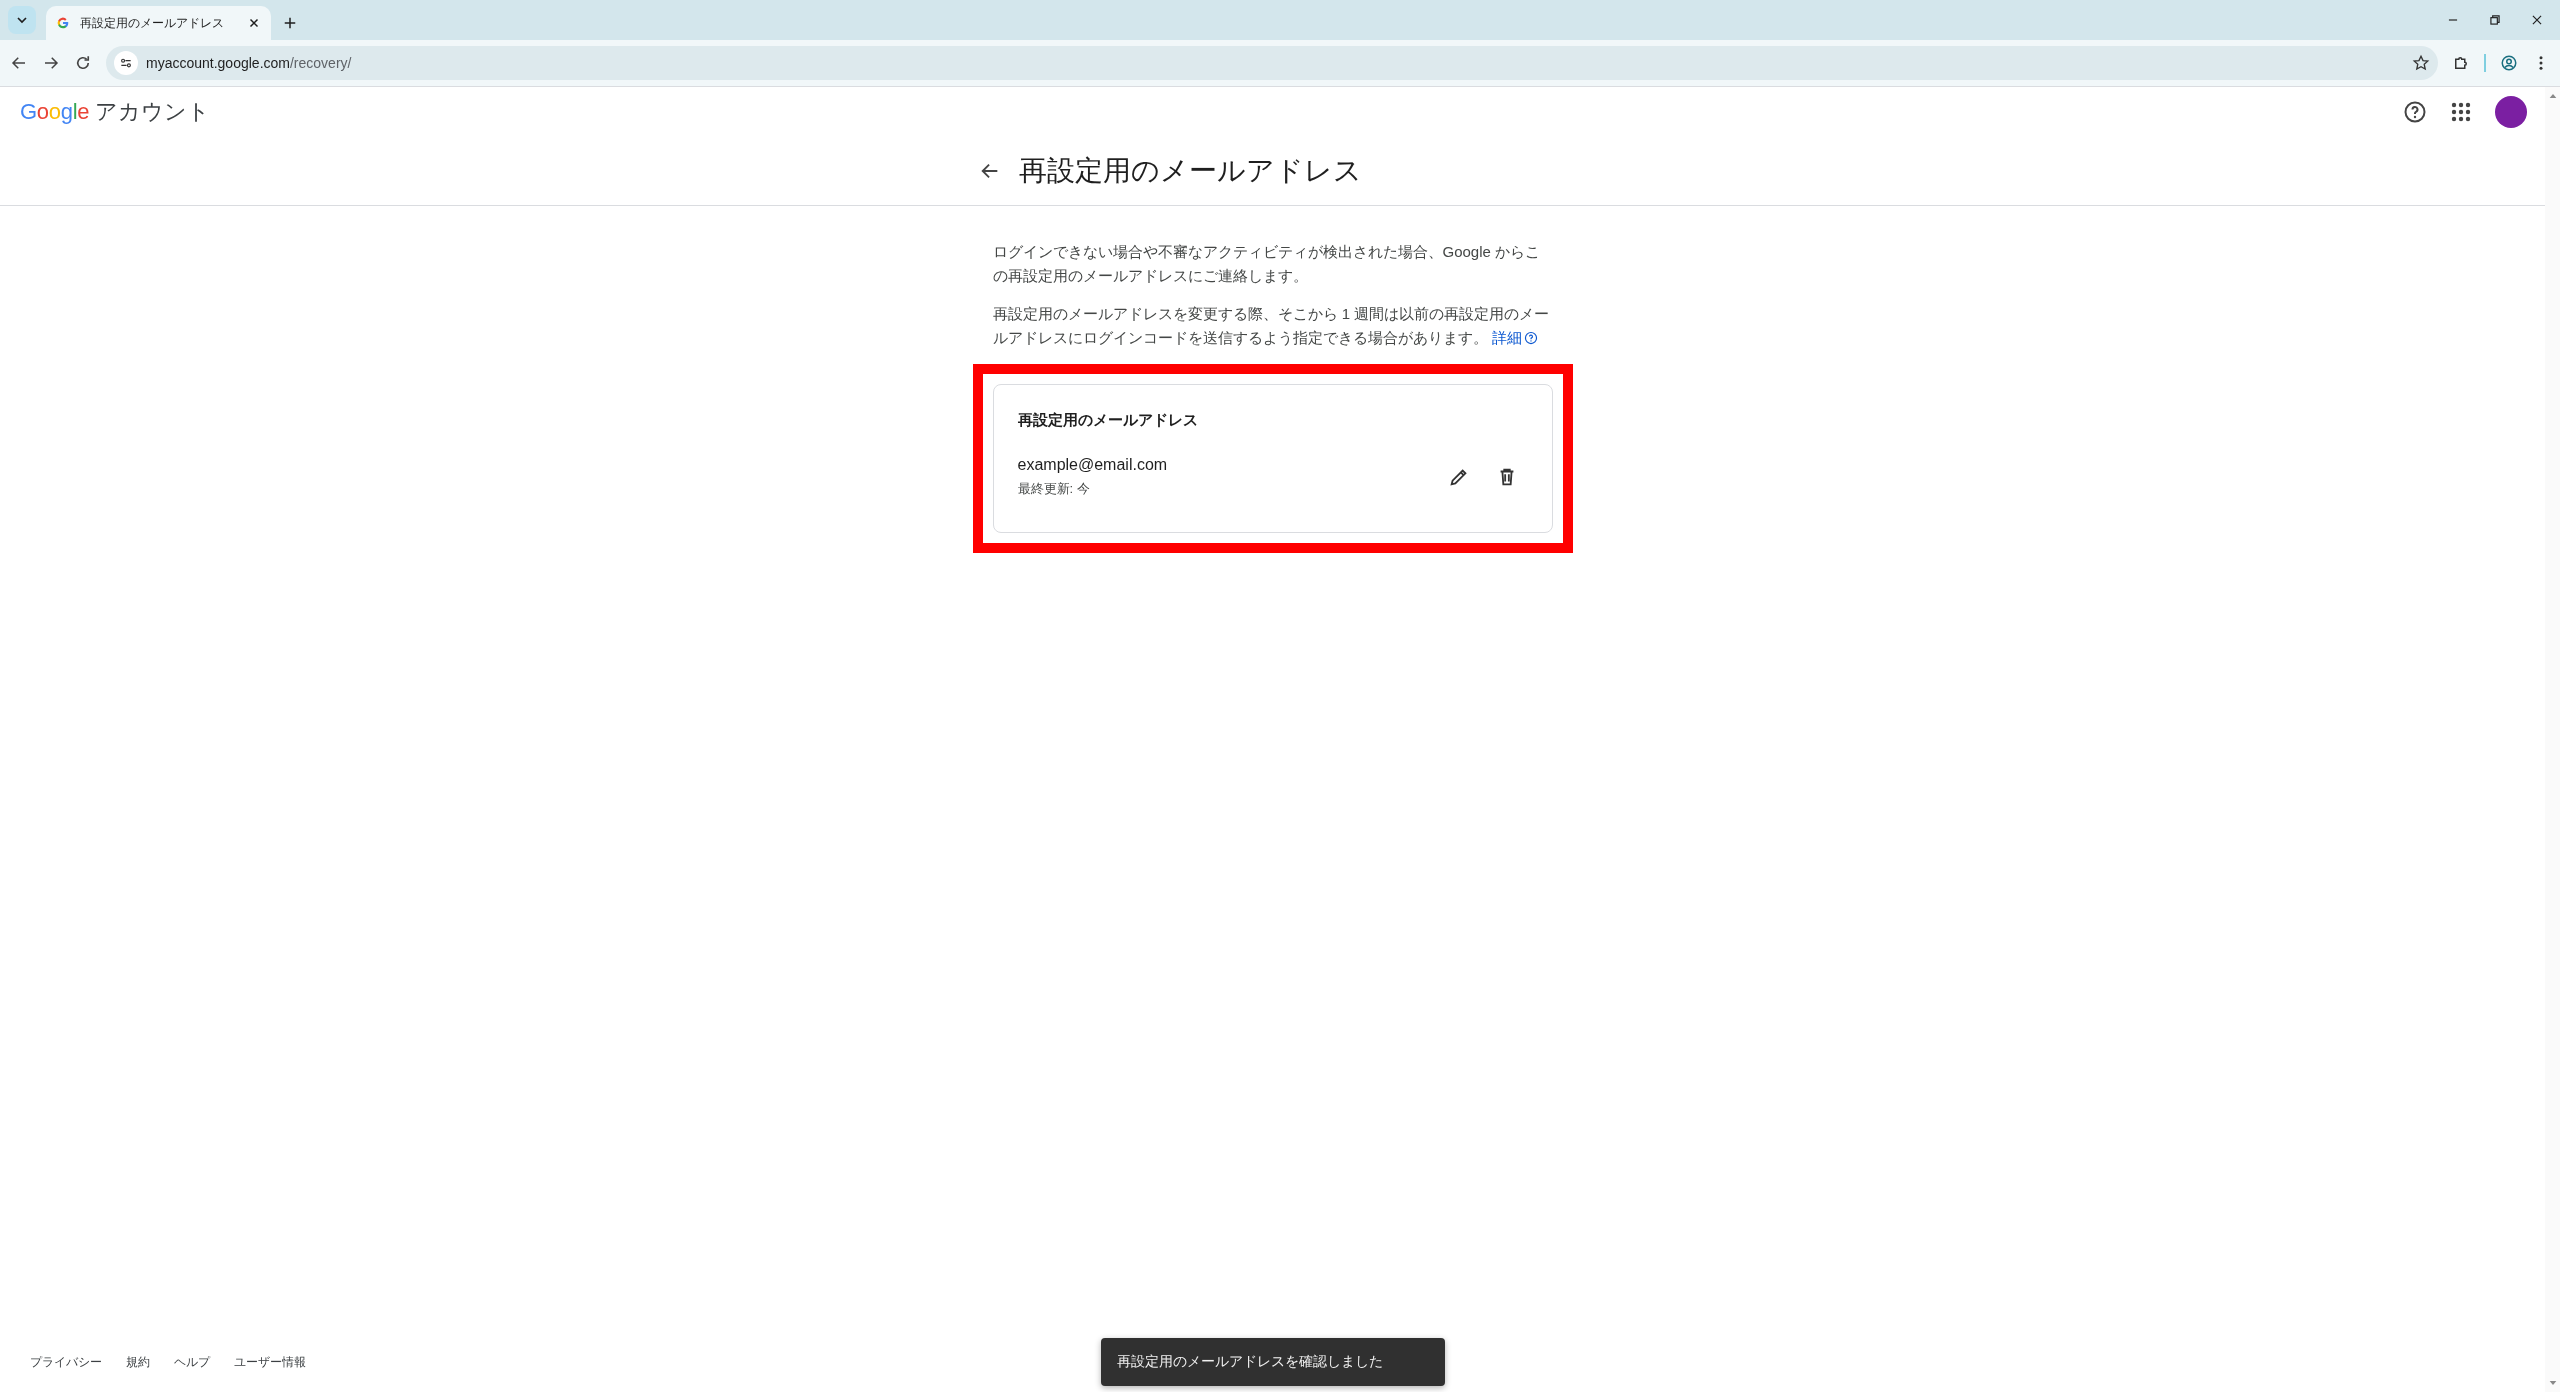  Describe the element at coordinates (55, 112) in the screenshot. I see `google-logo: Google` at that location.